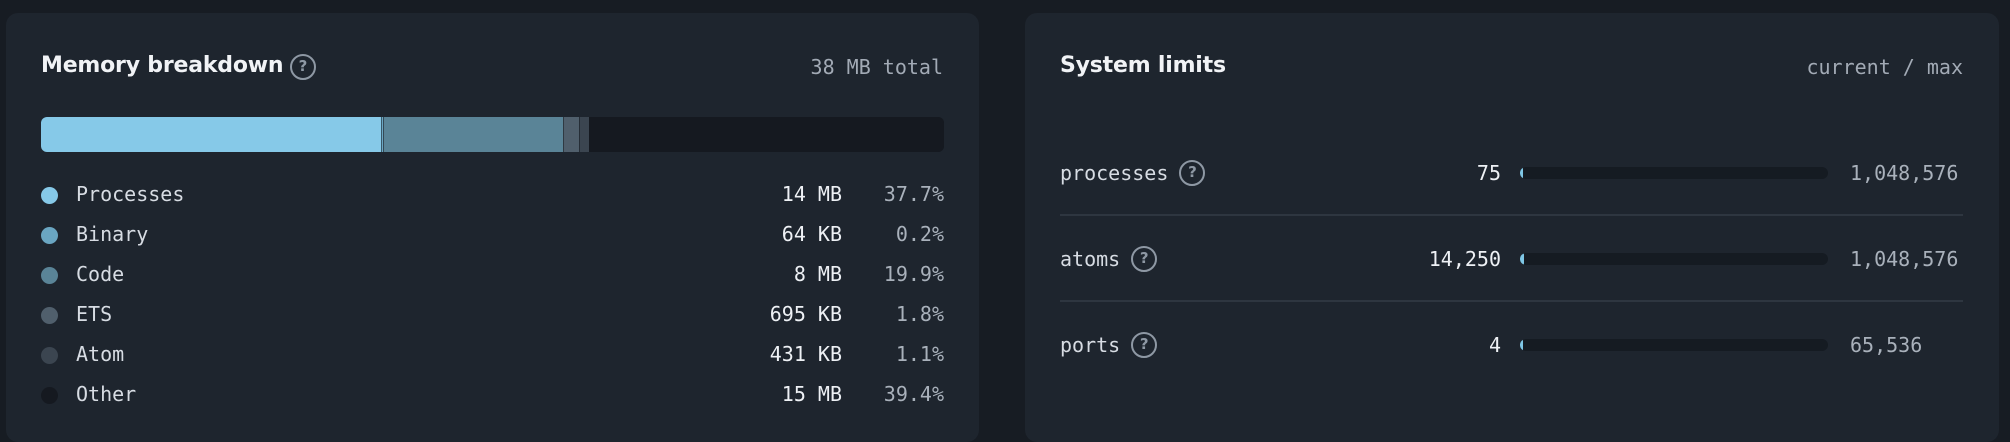 This screenshot has width=2010, height=442. Describe the element at coordinates (919, 314) in the screenshot. I see `legend-percent: 1.8%` at that location.